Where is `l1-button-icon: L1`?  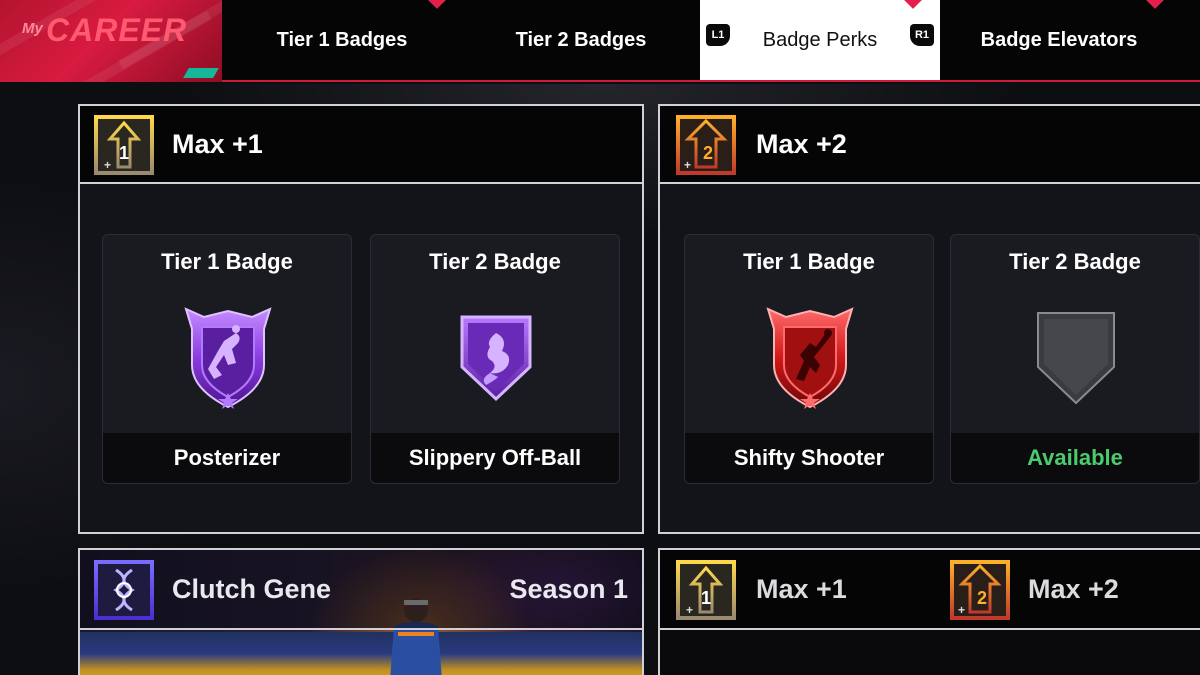
l1-button-icon: L1 is located at coordinates (718, 35).